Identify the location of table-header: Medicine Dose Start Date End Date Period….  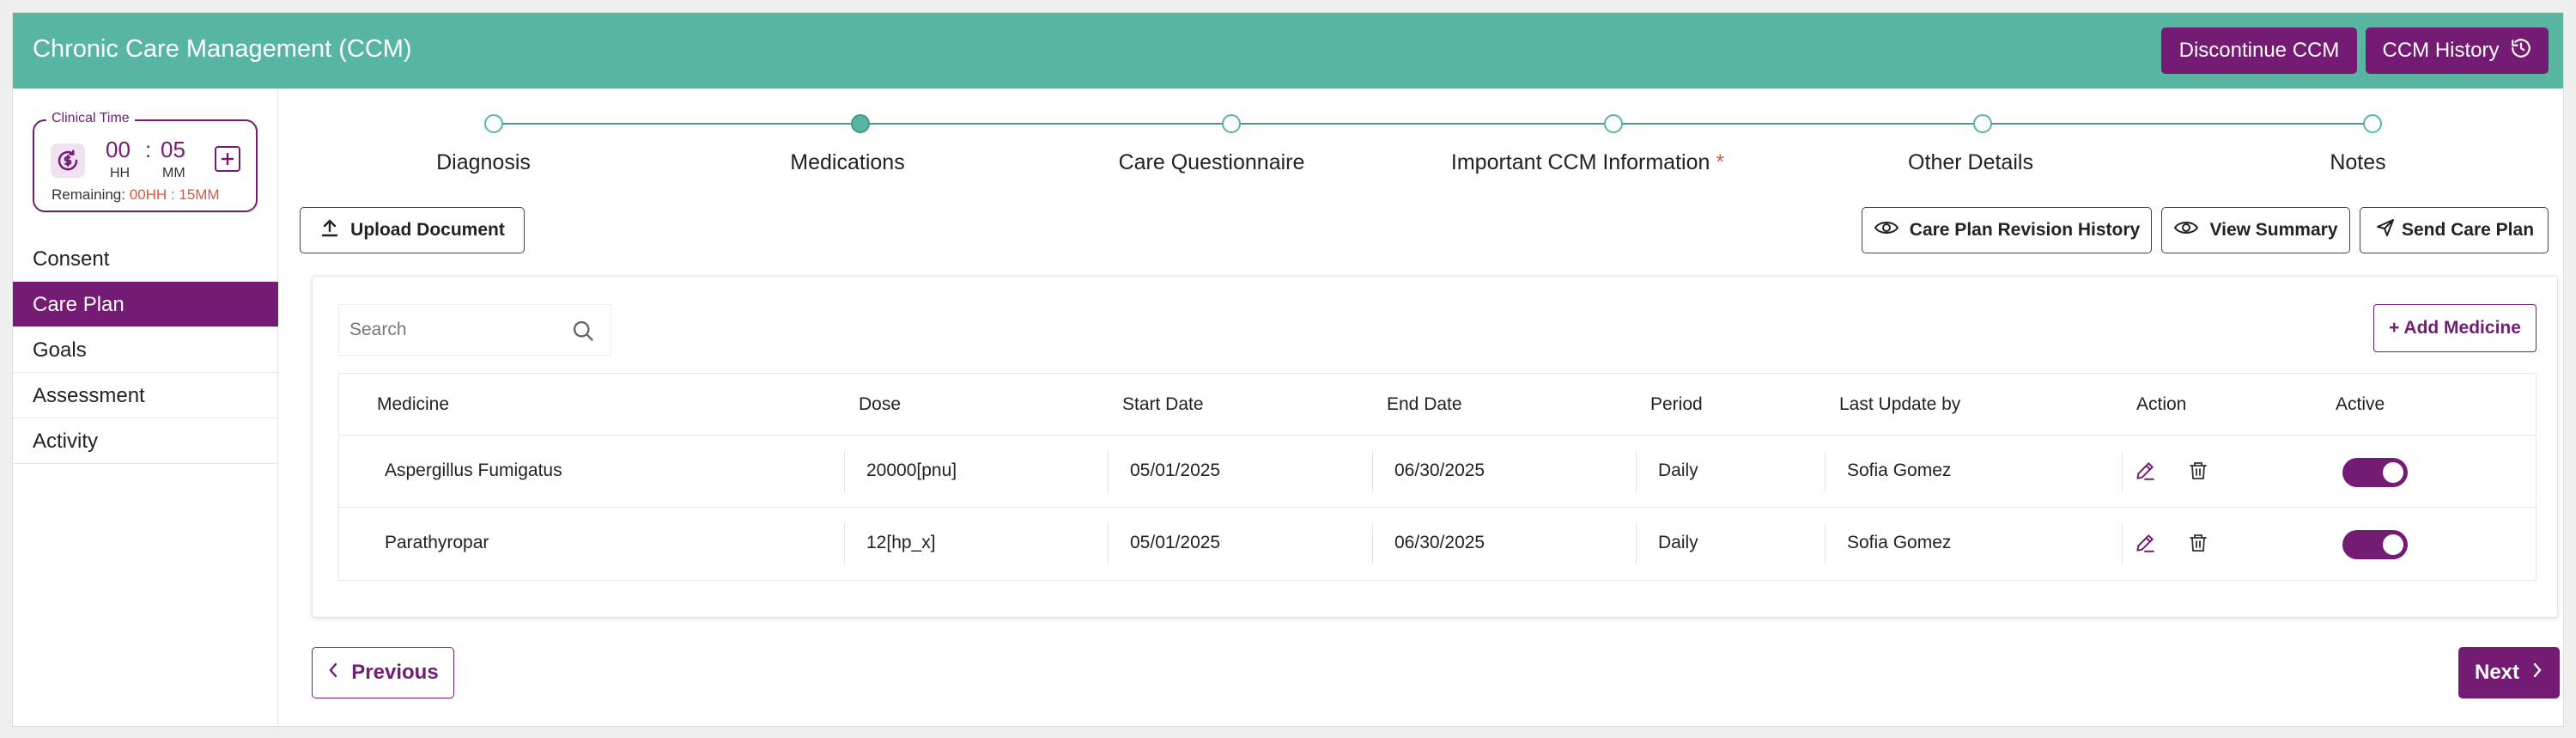
(1437, 405).